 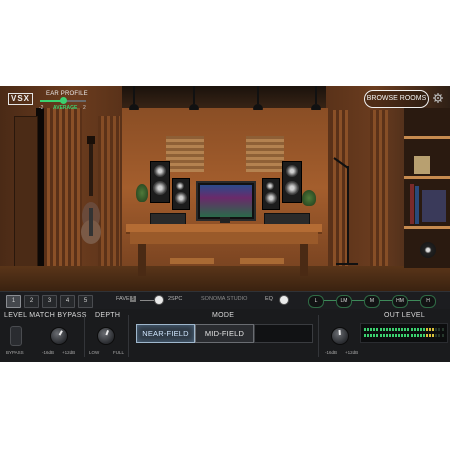 What do you see at coordinates (400, 301) in the screenshot?
I see `eq-band-hm: HM` at bounding box center [400, 301].